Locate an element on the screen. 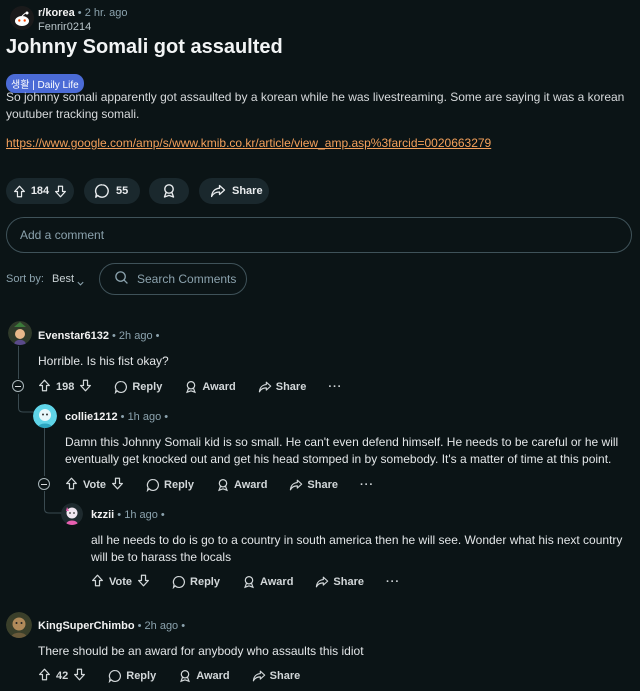 The width and height of the screenshot is (640, 691). comment-count: 55 is located at coordinates (122, 191).